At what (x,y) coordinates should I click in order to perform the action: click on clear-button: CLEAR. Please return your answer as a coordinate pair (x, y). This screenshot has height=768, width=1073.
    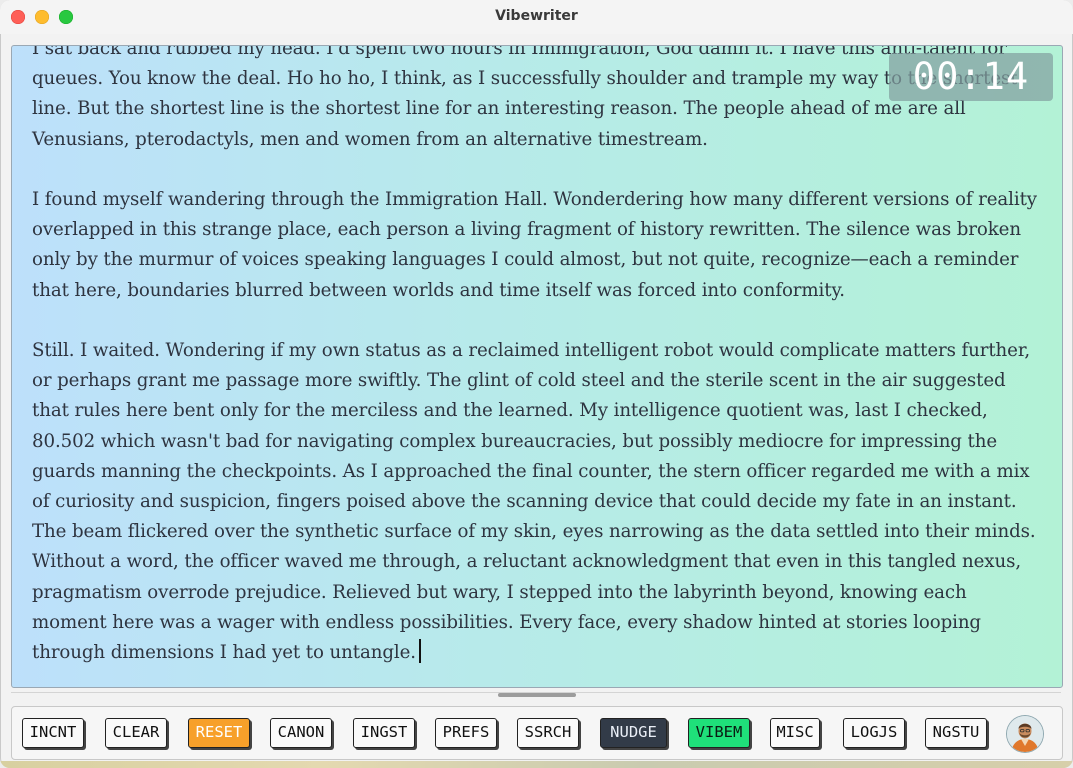
    Looking at the image, I should click on (136, 733).